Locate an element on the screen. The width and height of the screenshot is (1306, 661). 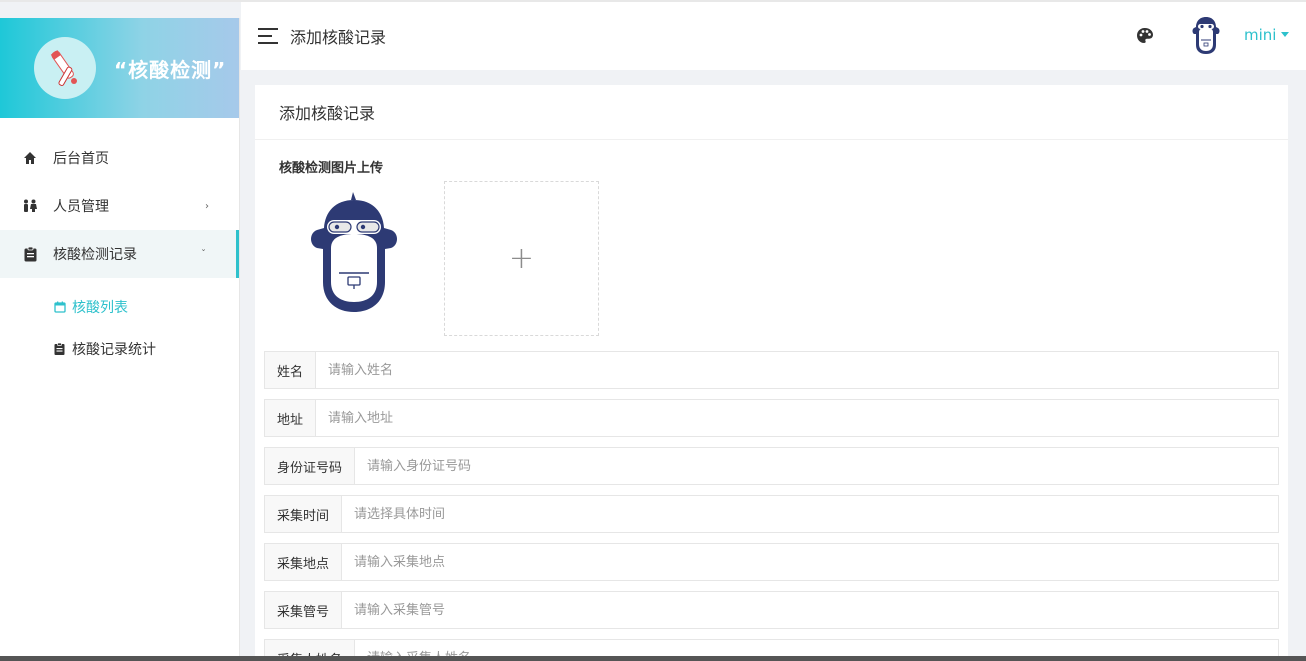
image-upload-button: + is located at coordinates (521, 258).